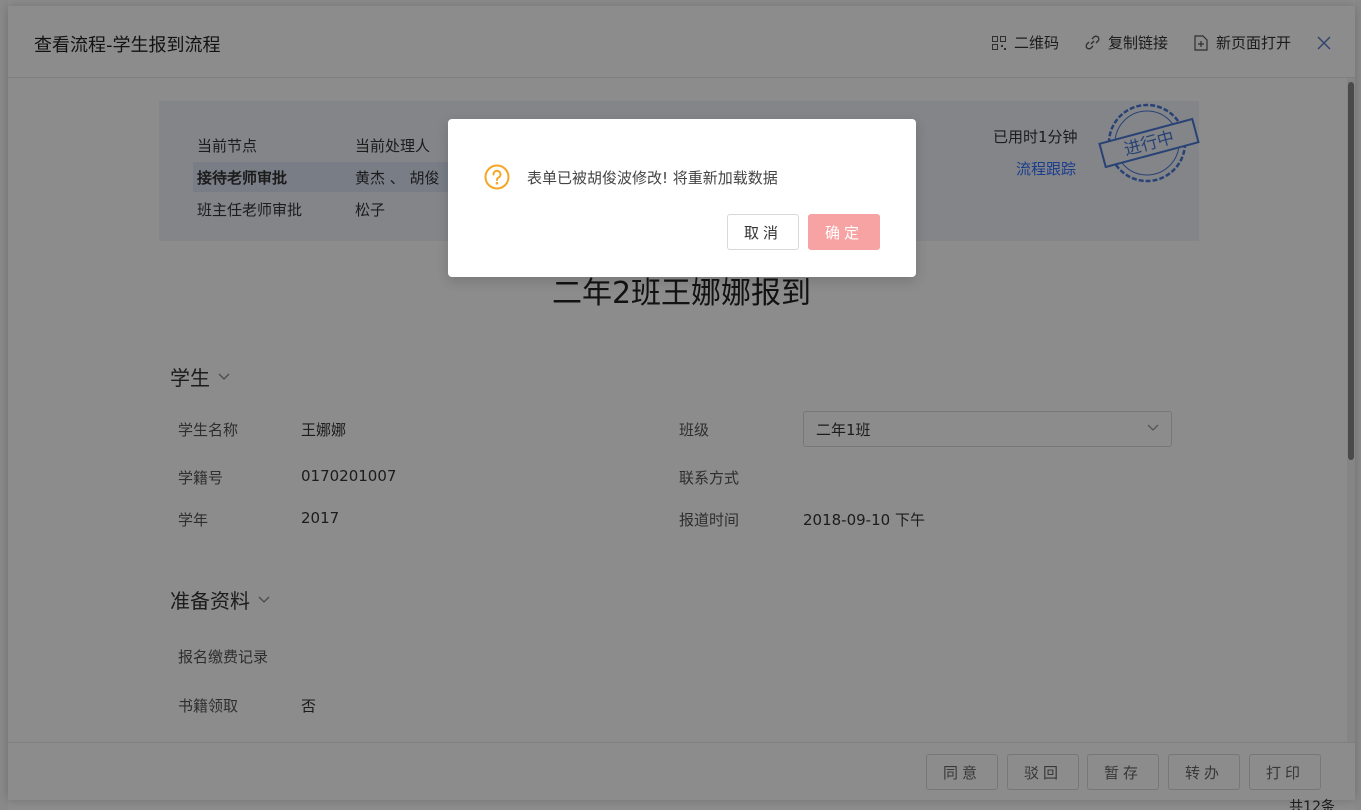 The image size is (1361, 810). What do you see at coordinates (763, 232) in the screenshot?
I see `cancel-button: 取消` at bounding box center [763, 232].